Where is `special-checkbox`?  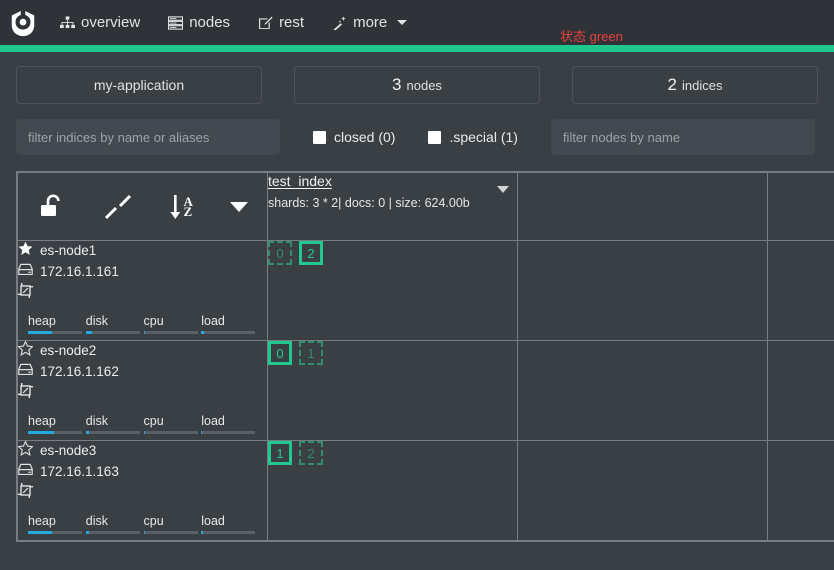 special-checkbox is located at coordinates (435, 137).